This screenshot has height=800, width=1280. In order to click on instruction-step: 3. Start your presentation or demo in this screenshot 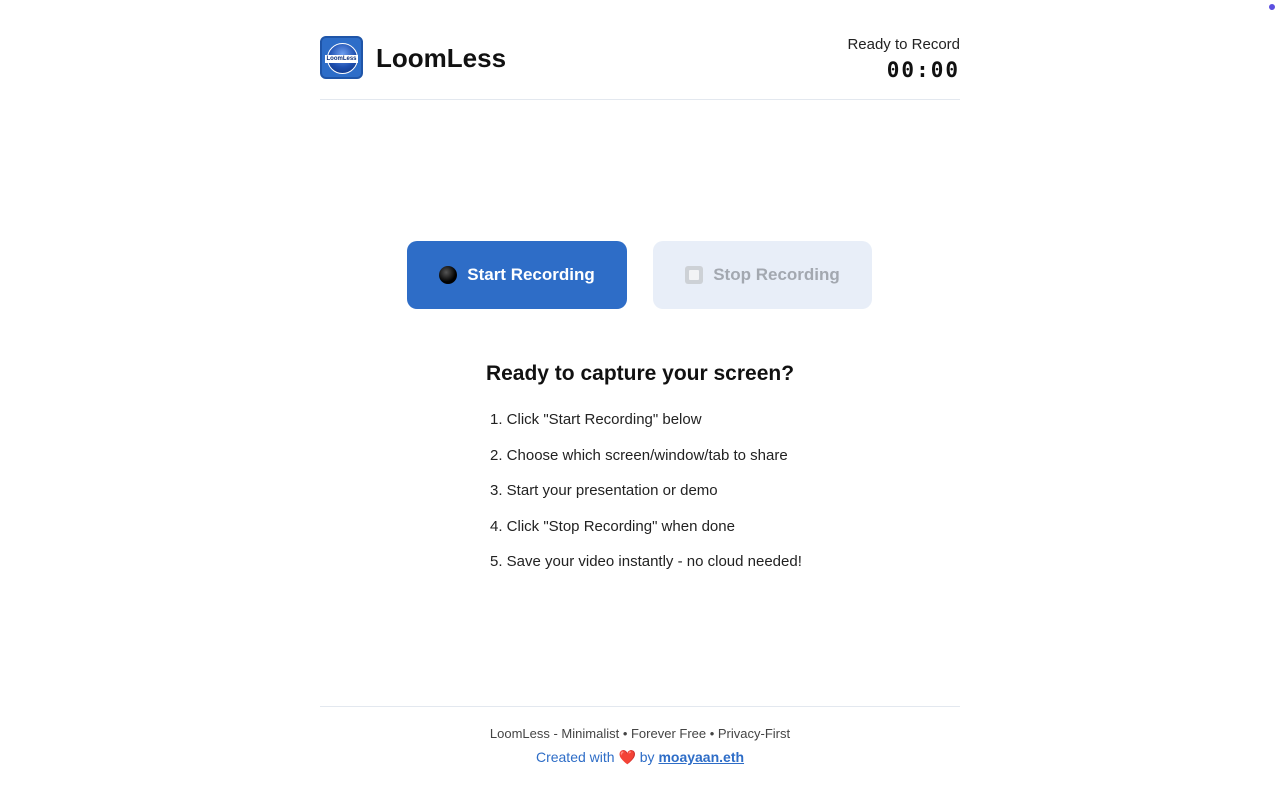, I will do `click(604, 490)`.